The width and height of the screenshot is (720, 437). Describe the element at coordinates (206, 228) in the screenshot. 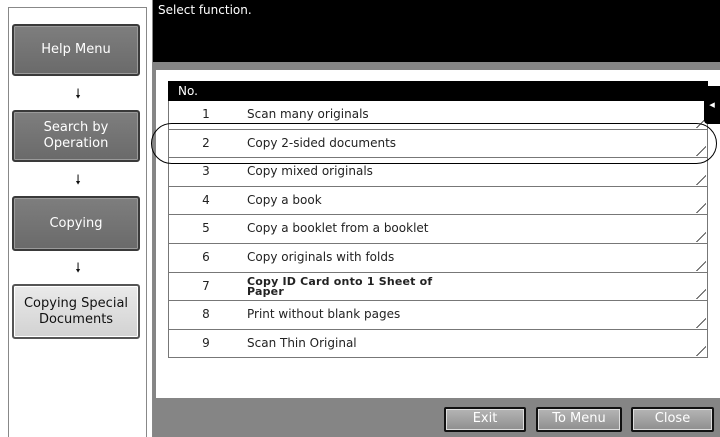

I see `row-number: 5` at that location.